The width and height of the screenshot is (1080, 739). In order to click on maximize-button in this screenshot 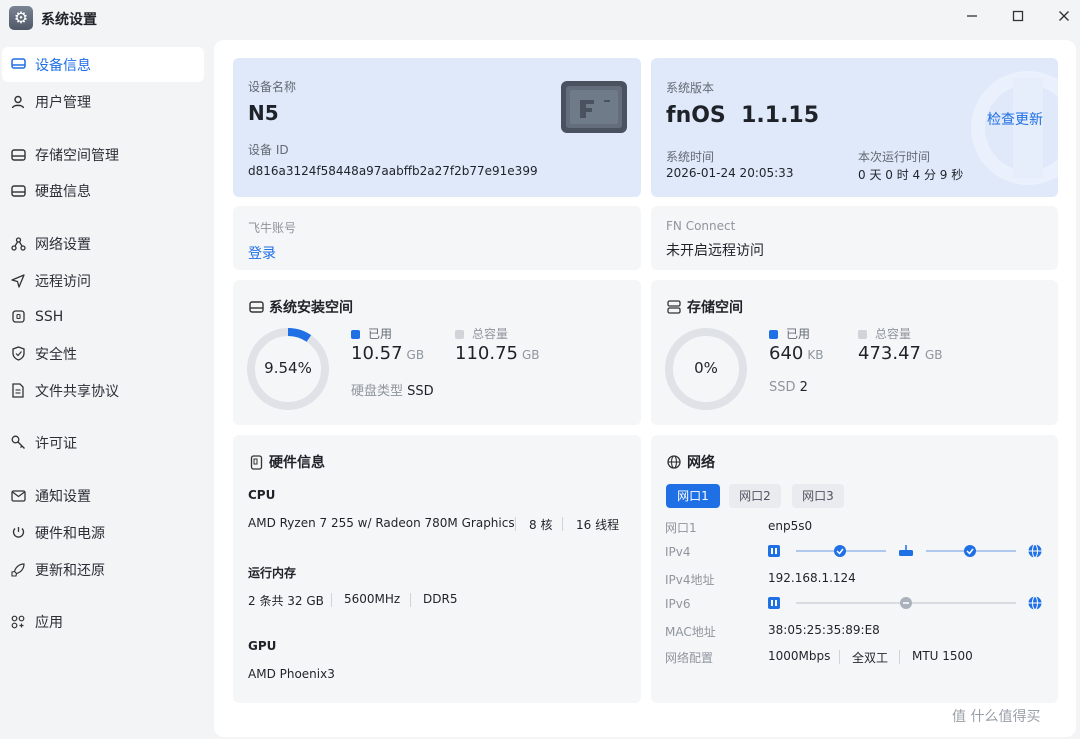, I will do `click(1018, 18)`.